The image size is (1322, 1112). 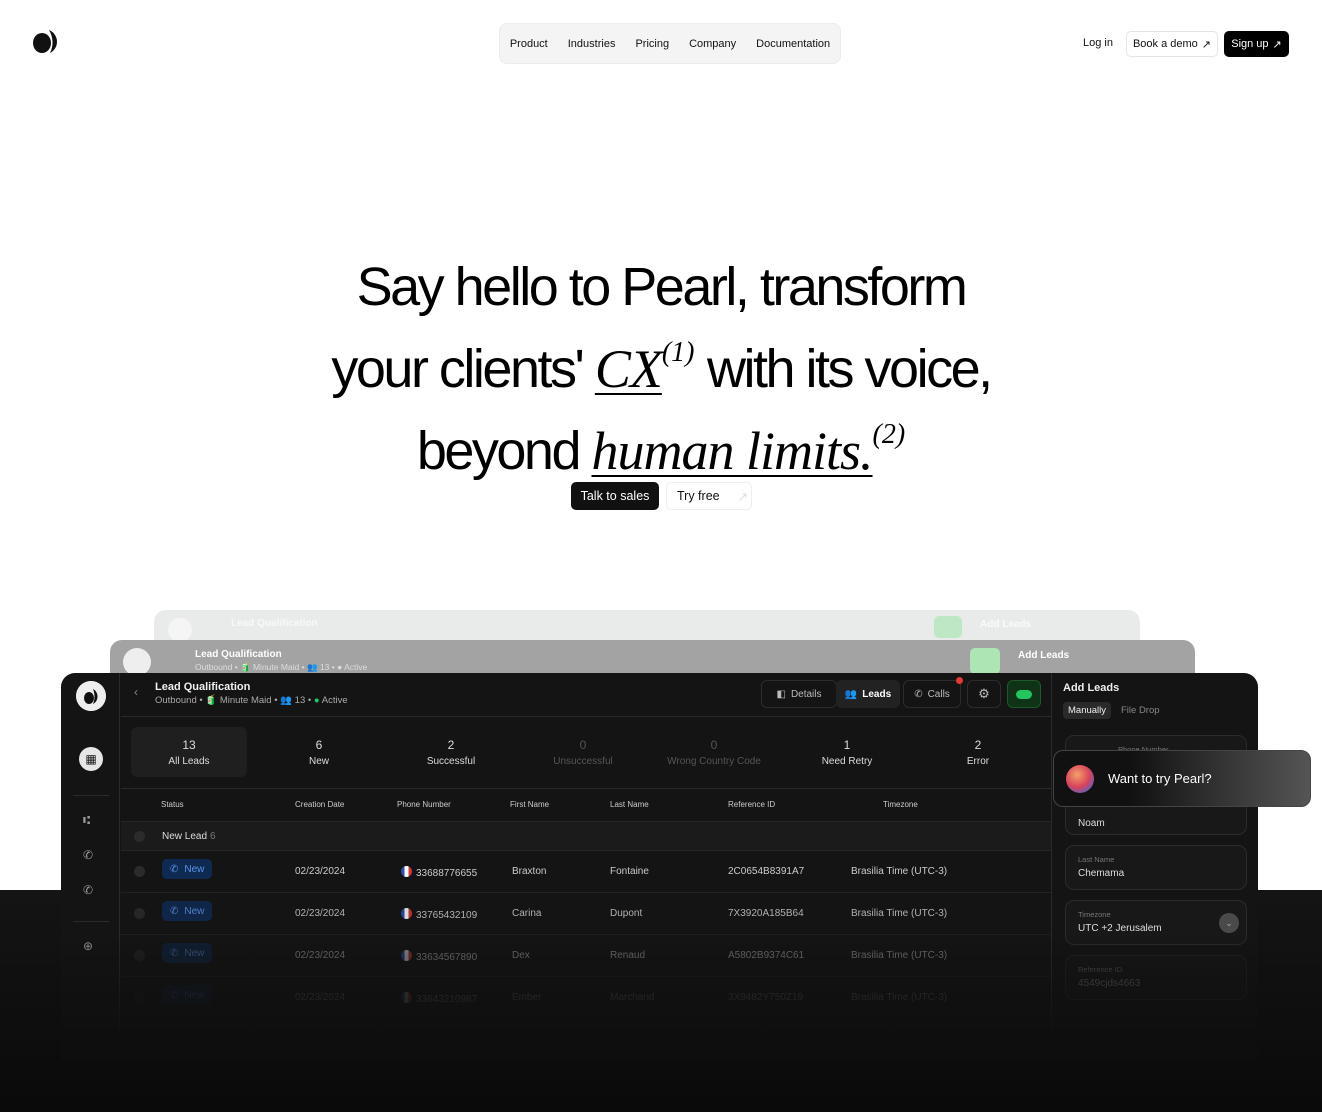 I want to click on nav-documentation: Documentation, so click(x=793, y=44).